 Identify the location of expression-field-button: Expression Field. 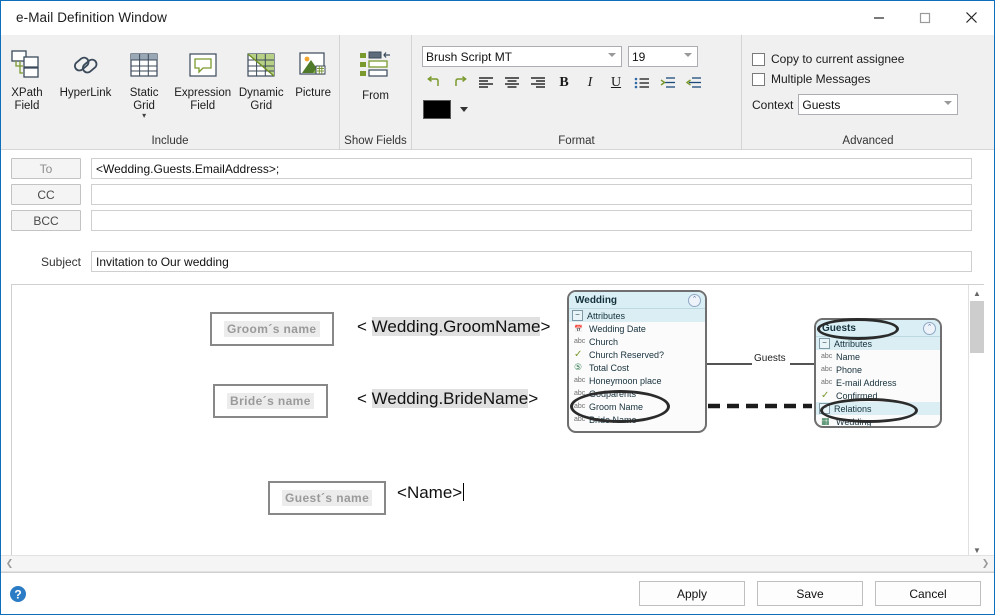
(202, 83).